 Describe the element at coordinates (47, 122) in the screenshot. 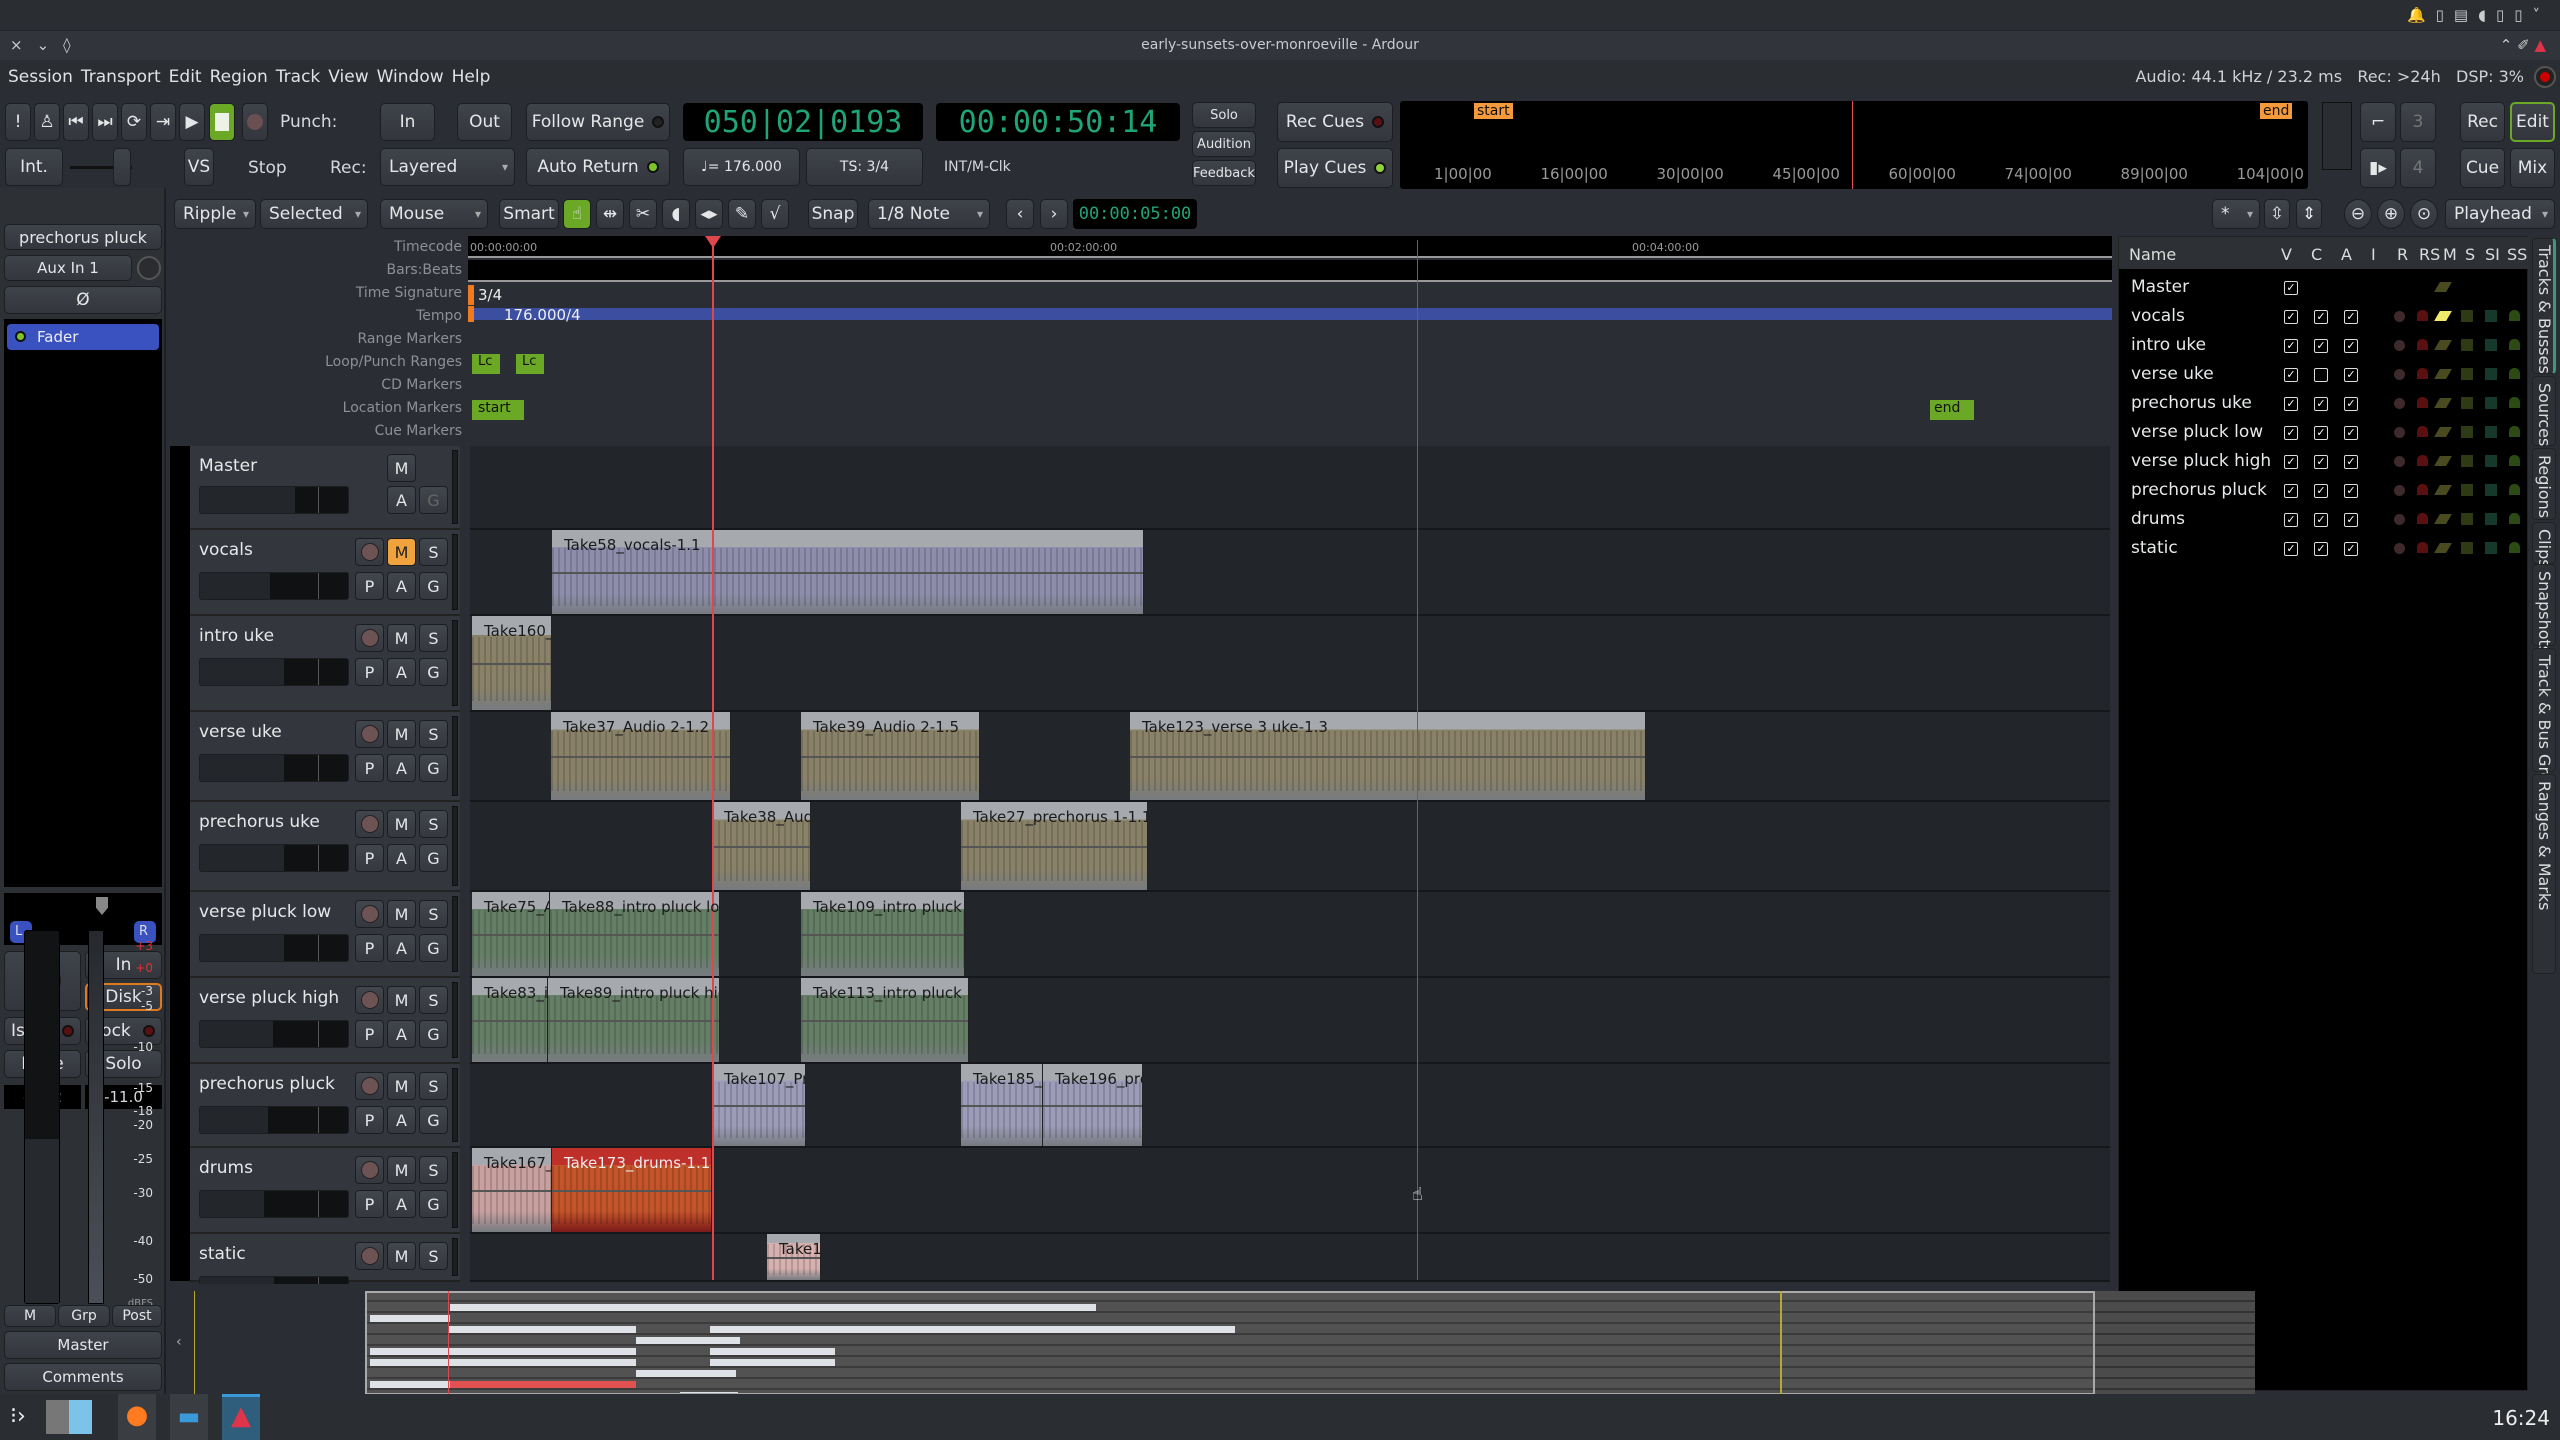

I see `metronome-button: ♙` at that location.